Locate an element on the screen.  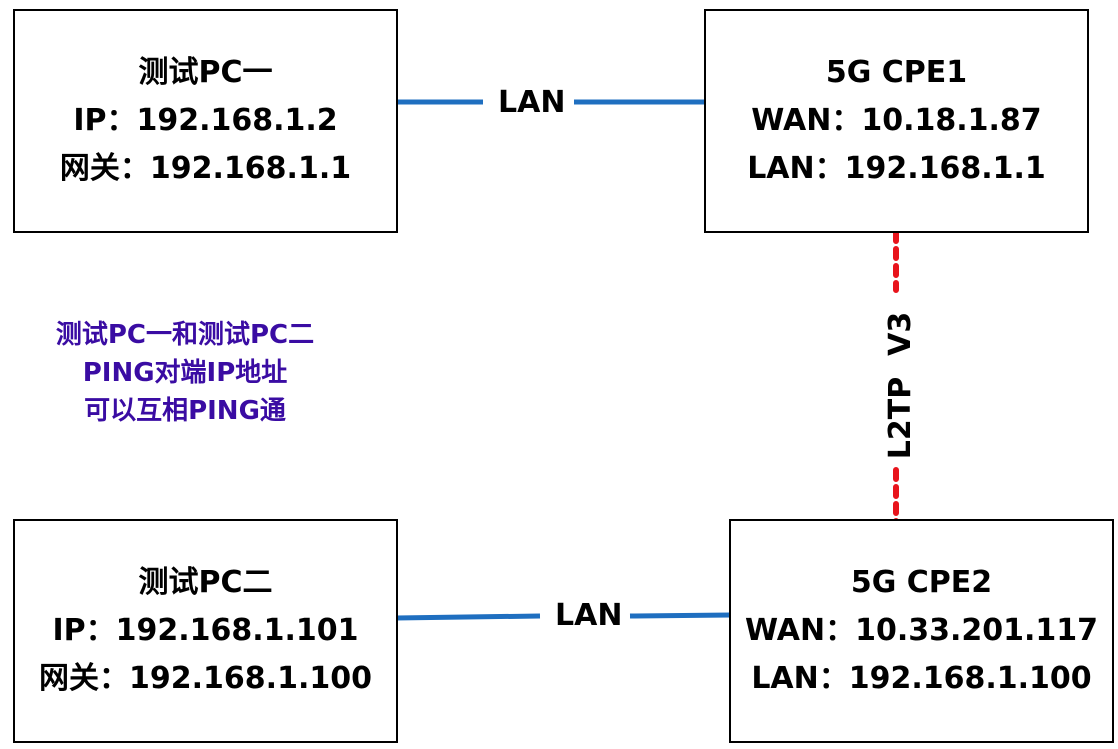
cpe2-lan: LAN：192.168.1.100 is located at coordinates (921, 678).